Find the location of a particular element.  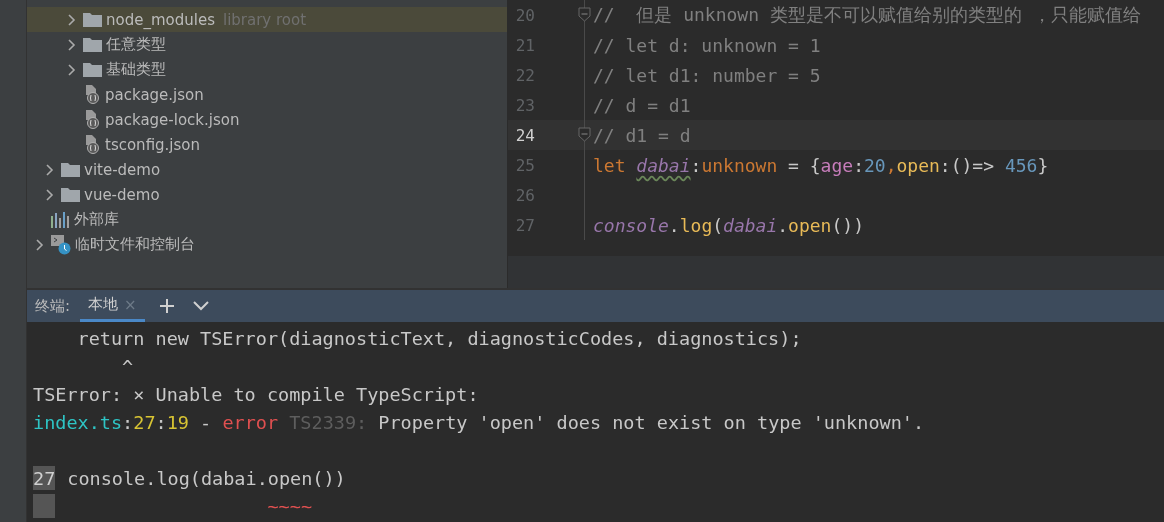

code-line: let dabai:unknown = {age:20,open:()=> 456} is located at coordinates (820, 165).